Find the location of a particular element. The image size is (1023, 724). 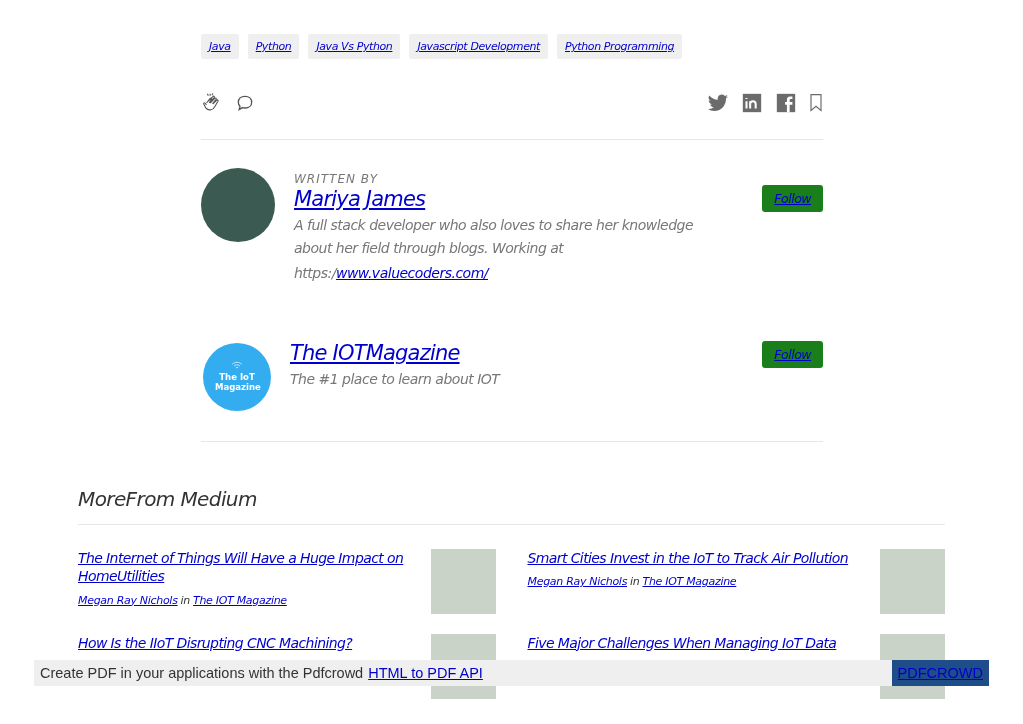

section-heading: MoreFrom Medium is located at coordinates (168, 498).